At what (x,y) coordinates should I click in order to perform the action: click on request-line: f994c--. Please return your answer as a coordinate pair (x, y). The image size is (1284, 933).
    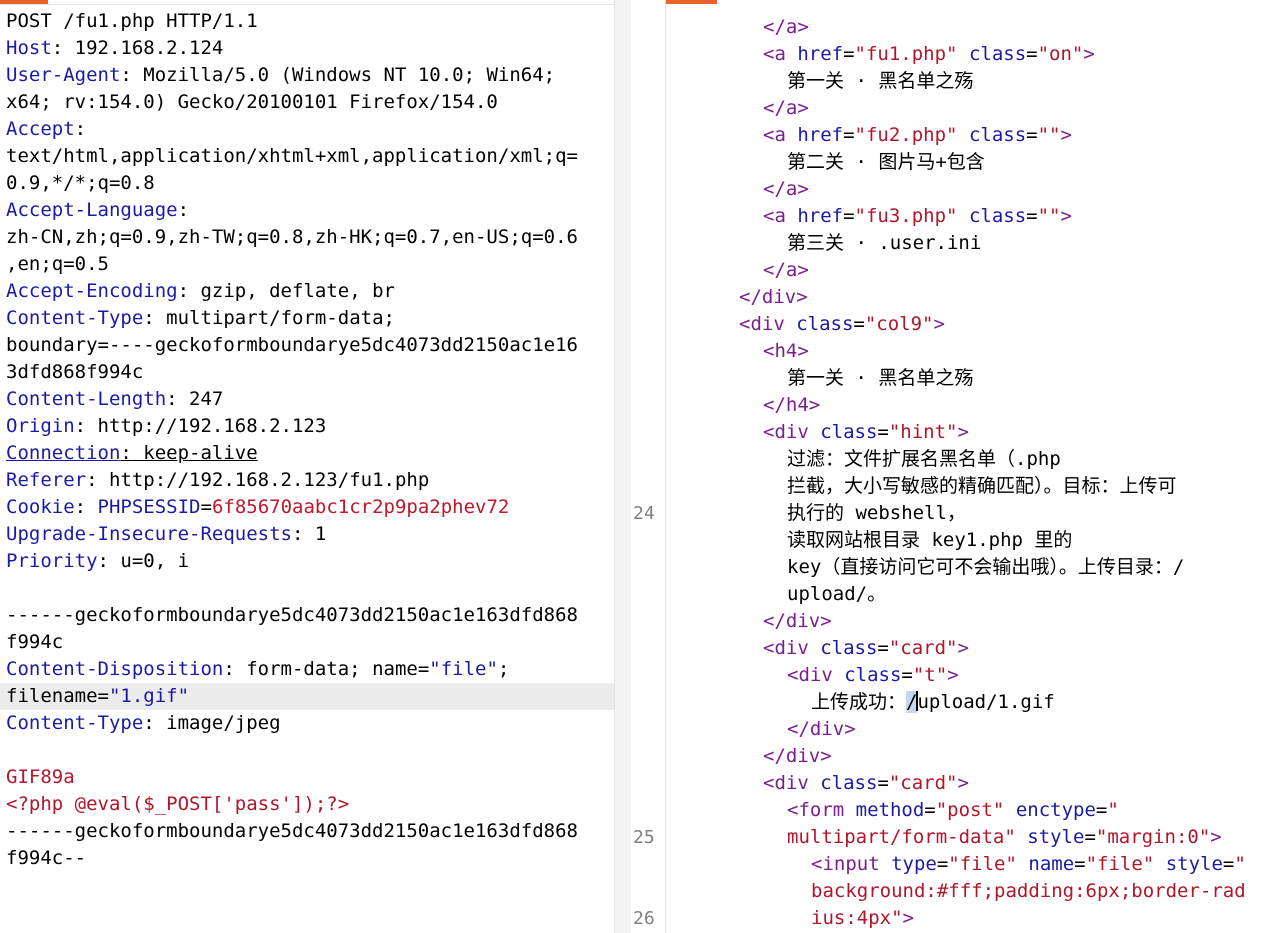
    Looking at the image, I should click on (310, 858).